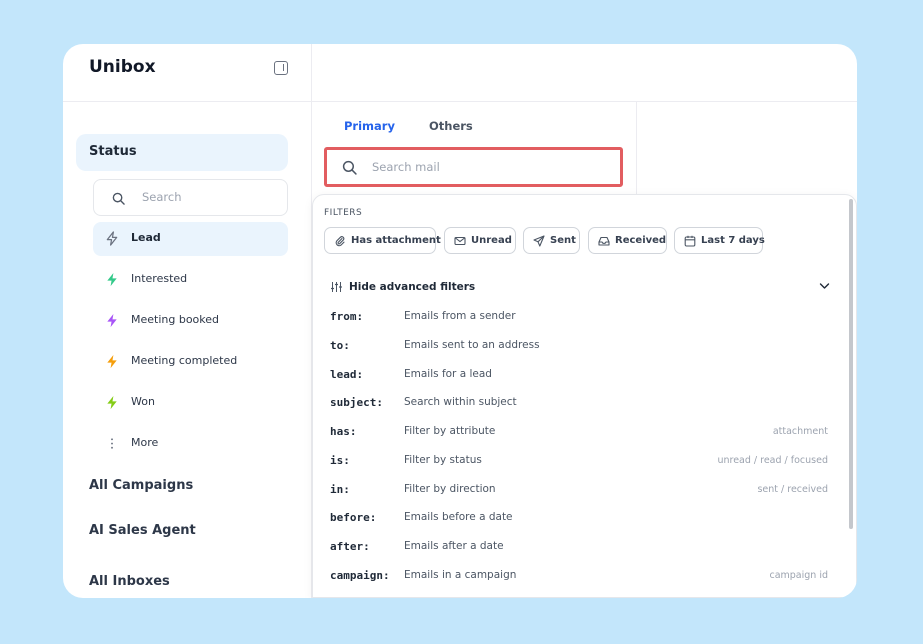 The image size is (923, 644). Describe the element at coordinates (141, 485) in the screenshot. I see `nav-all-campaigns: All Campaigns` at that location.